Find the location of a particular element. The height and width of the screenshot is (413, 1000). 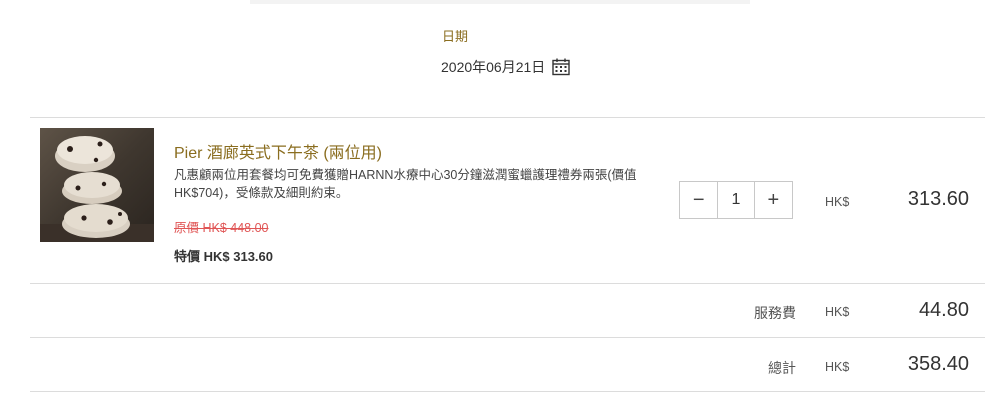

service-fee-currency: HK$ is located at coordinates (837, 312).